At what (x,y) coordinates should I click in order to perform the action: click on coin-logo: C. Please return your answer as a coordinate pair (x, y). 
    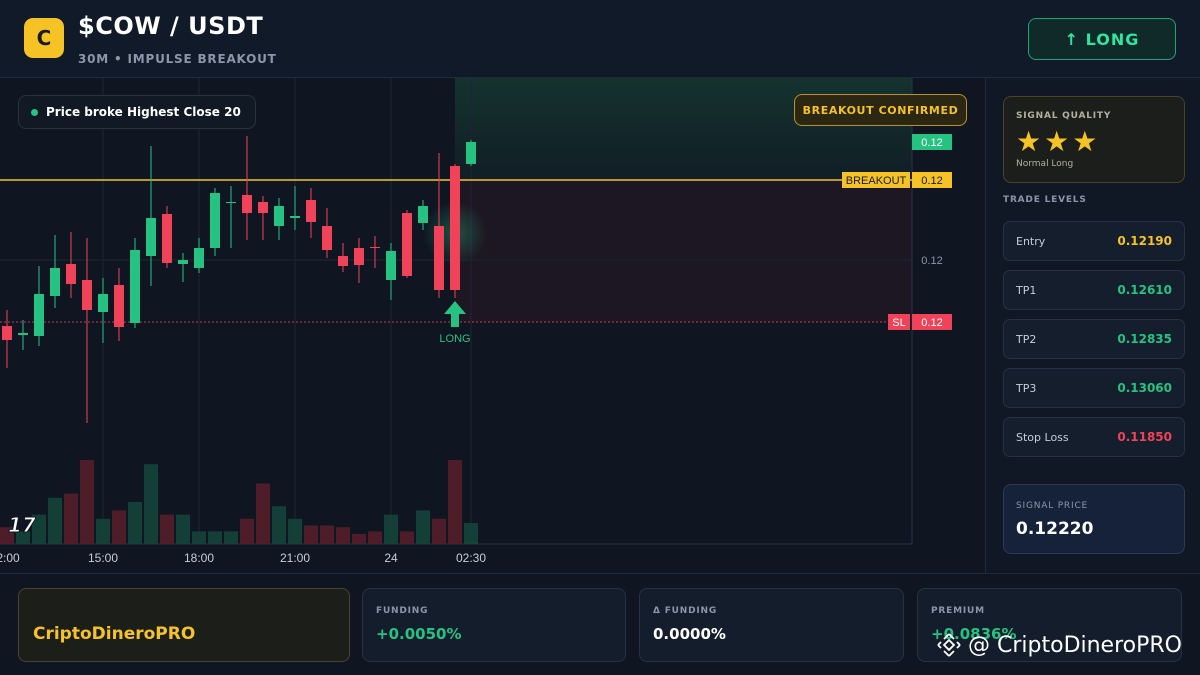
    Looking at the image, I should click on (44, 38).